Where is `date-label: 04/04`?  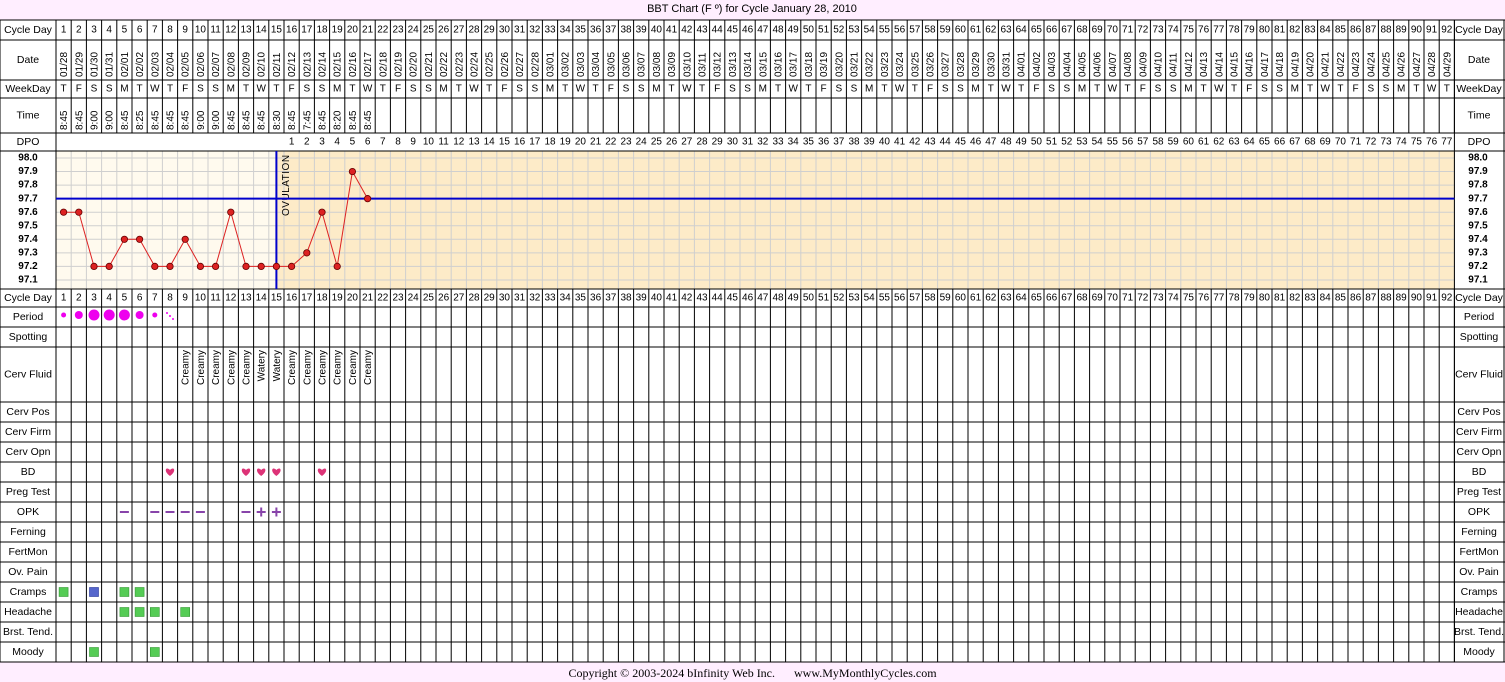
date-label: 04/04 is located at coordinates (1067, 64).